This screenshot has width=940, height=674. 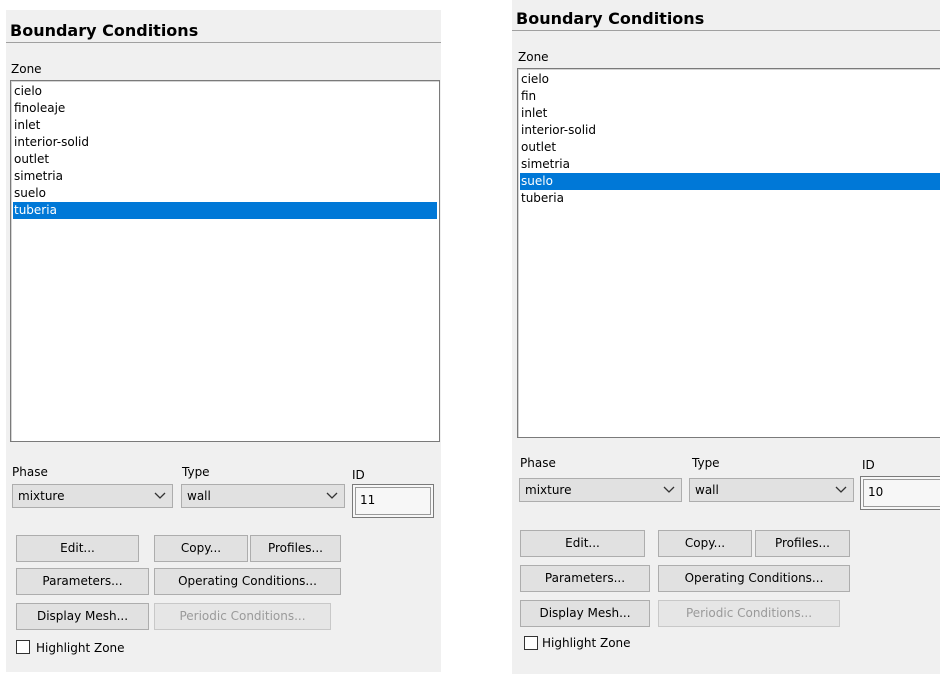 I want to click on id-value: 10, so click(x=876, y=492).